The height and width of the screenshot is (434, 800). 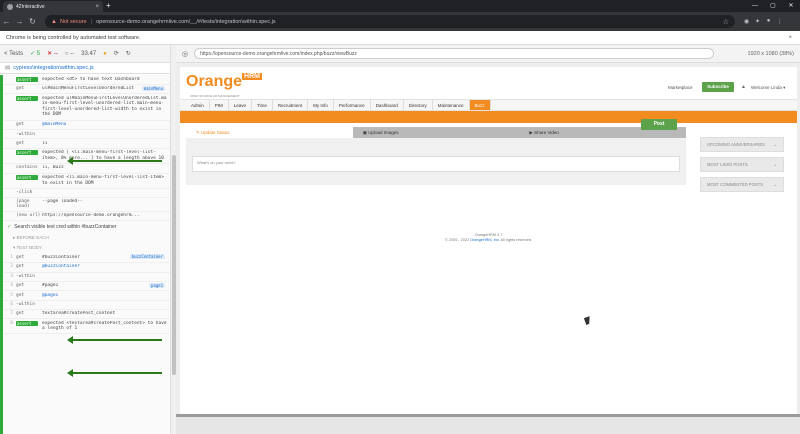 What do you see at coordinates (52, 54) in the screenshot?
I see `failed-count: ✕ --` at bounding box center [52, 54].